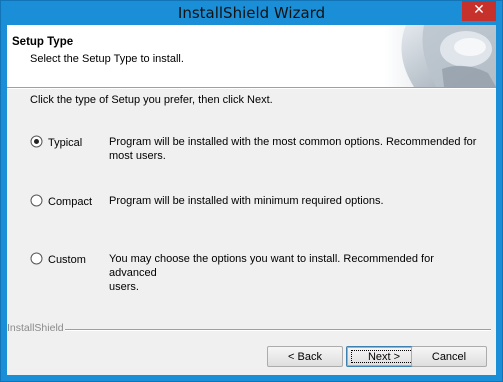 This screenshot has width=503, height=382. Describe the element at coordinates (137, 156) in the screenshot. I see `typical-description-line-2: most users.` at that location.